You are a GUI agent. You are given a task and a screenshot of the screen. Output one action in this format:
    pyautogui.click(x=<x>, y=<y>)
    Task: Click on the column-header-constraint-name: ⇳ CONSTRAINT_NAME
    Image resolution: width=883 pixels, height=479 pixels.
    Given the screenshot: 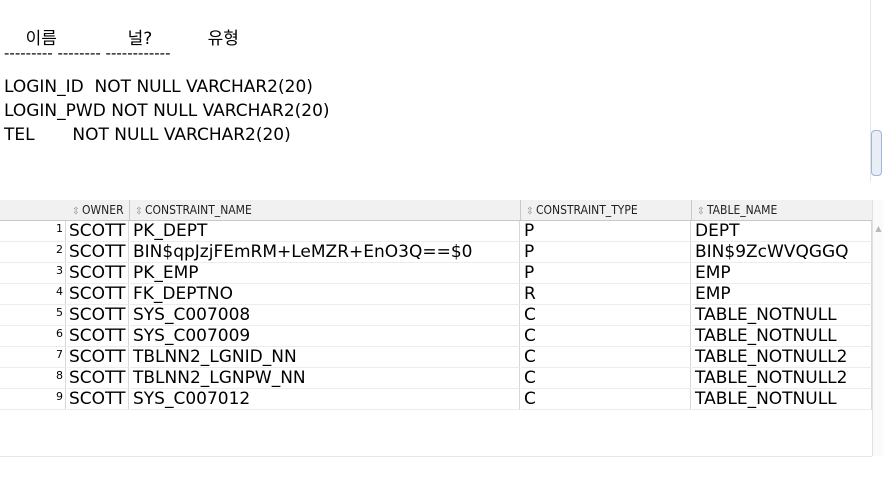 What is the action you would take?
    pyautogui.click(x=325, y=210)
    